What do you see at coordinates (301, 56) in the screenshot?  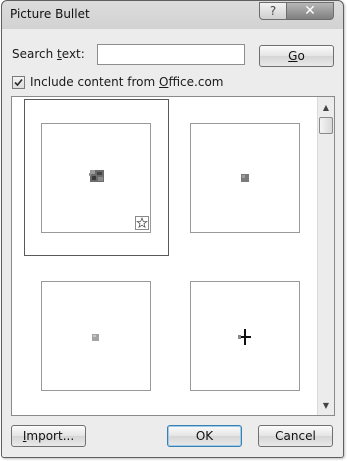 I see `go-label: o` at bounding box center [301, 56].